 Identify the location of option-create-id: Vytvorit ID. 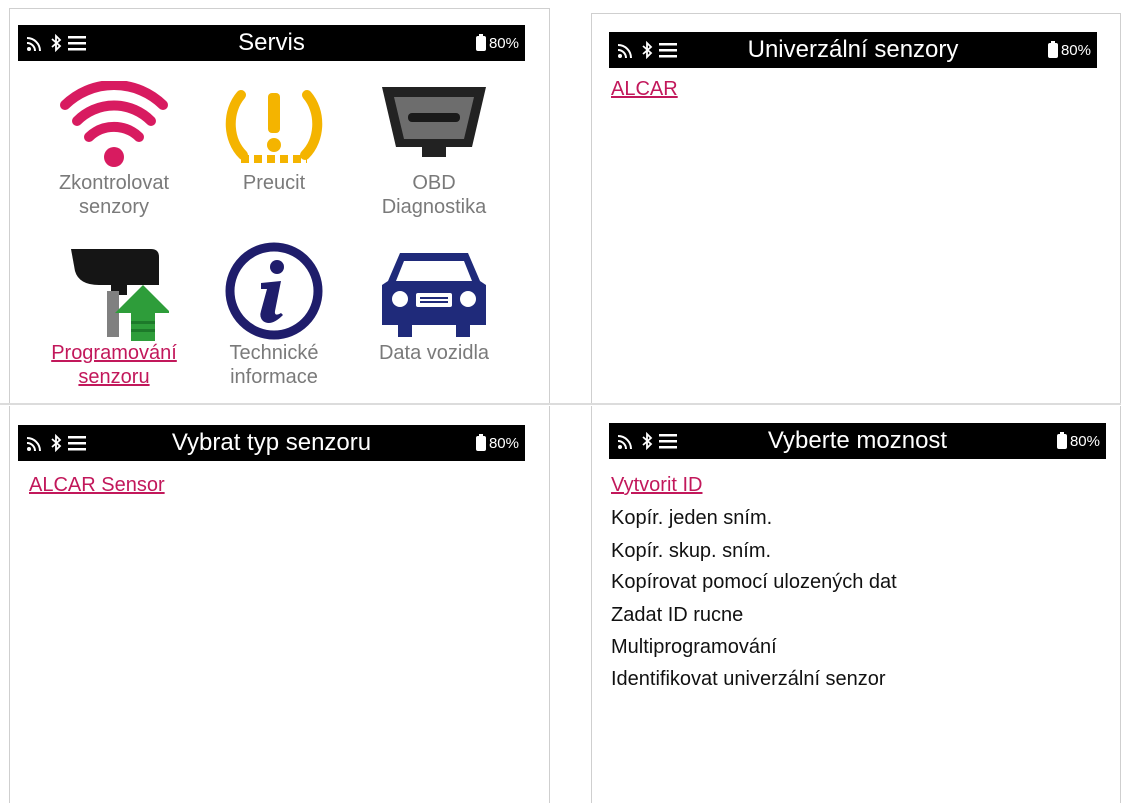
(657, 485).